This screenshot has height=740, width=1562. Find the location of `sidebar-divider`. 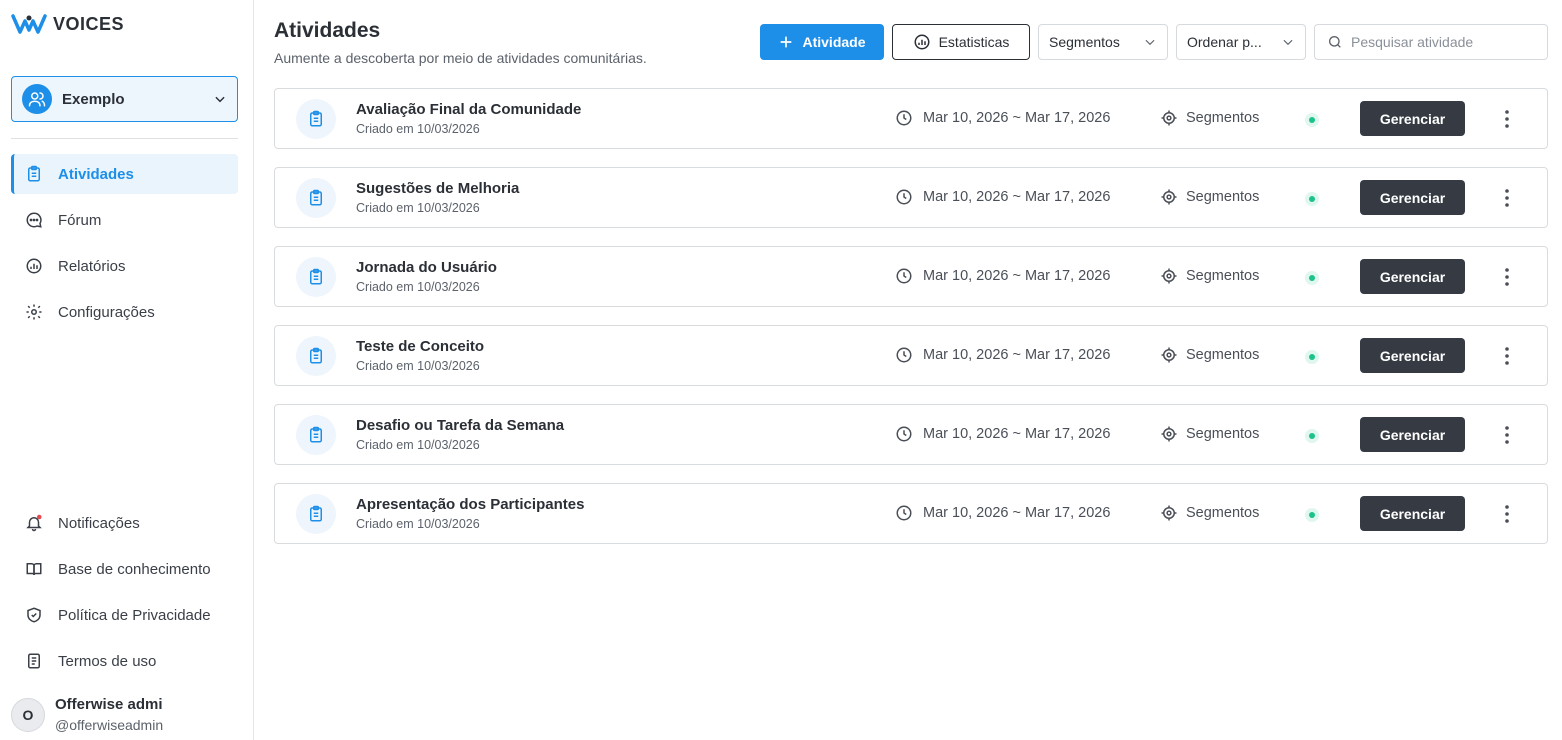

sidebar-divider is located at coordinates (124, 138).